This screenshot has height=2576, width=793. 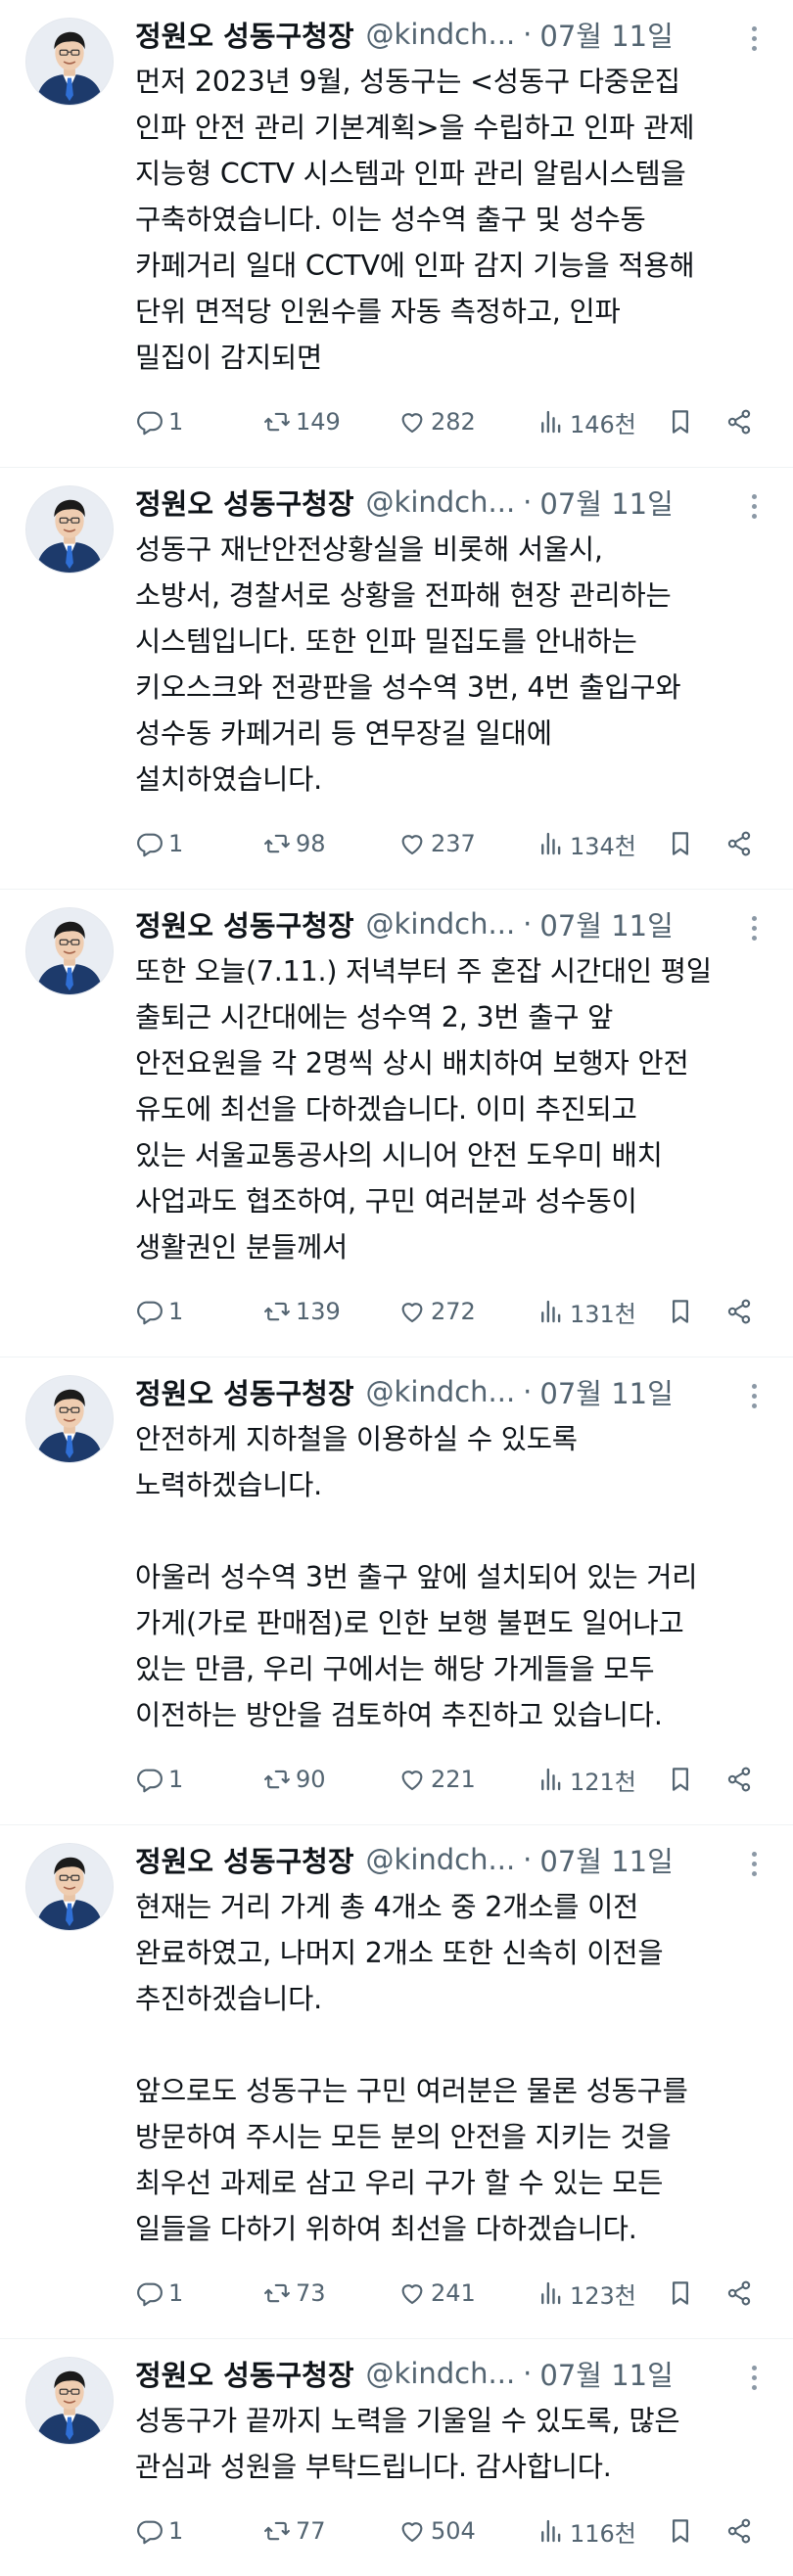 I want to click on like-button: 241, so click(x=466, y=2293).